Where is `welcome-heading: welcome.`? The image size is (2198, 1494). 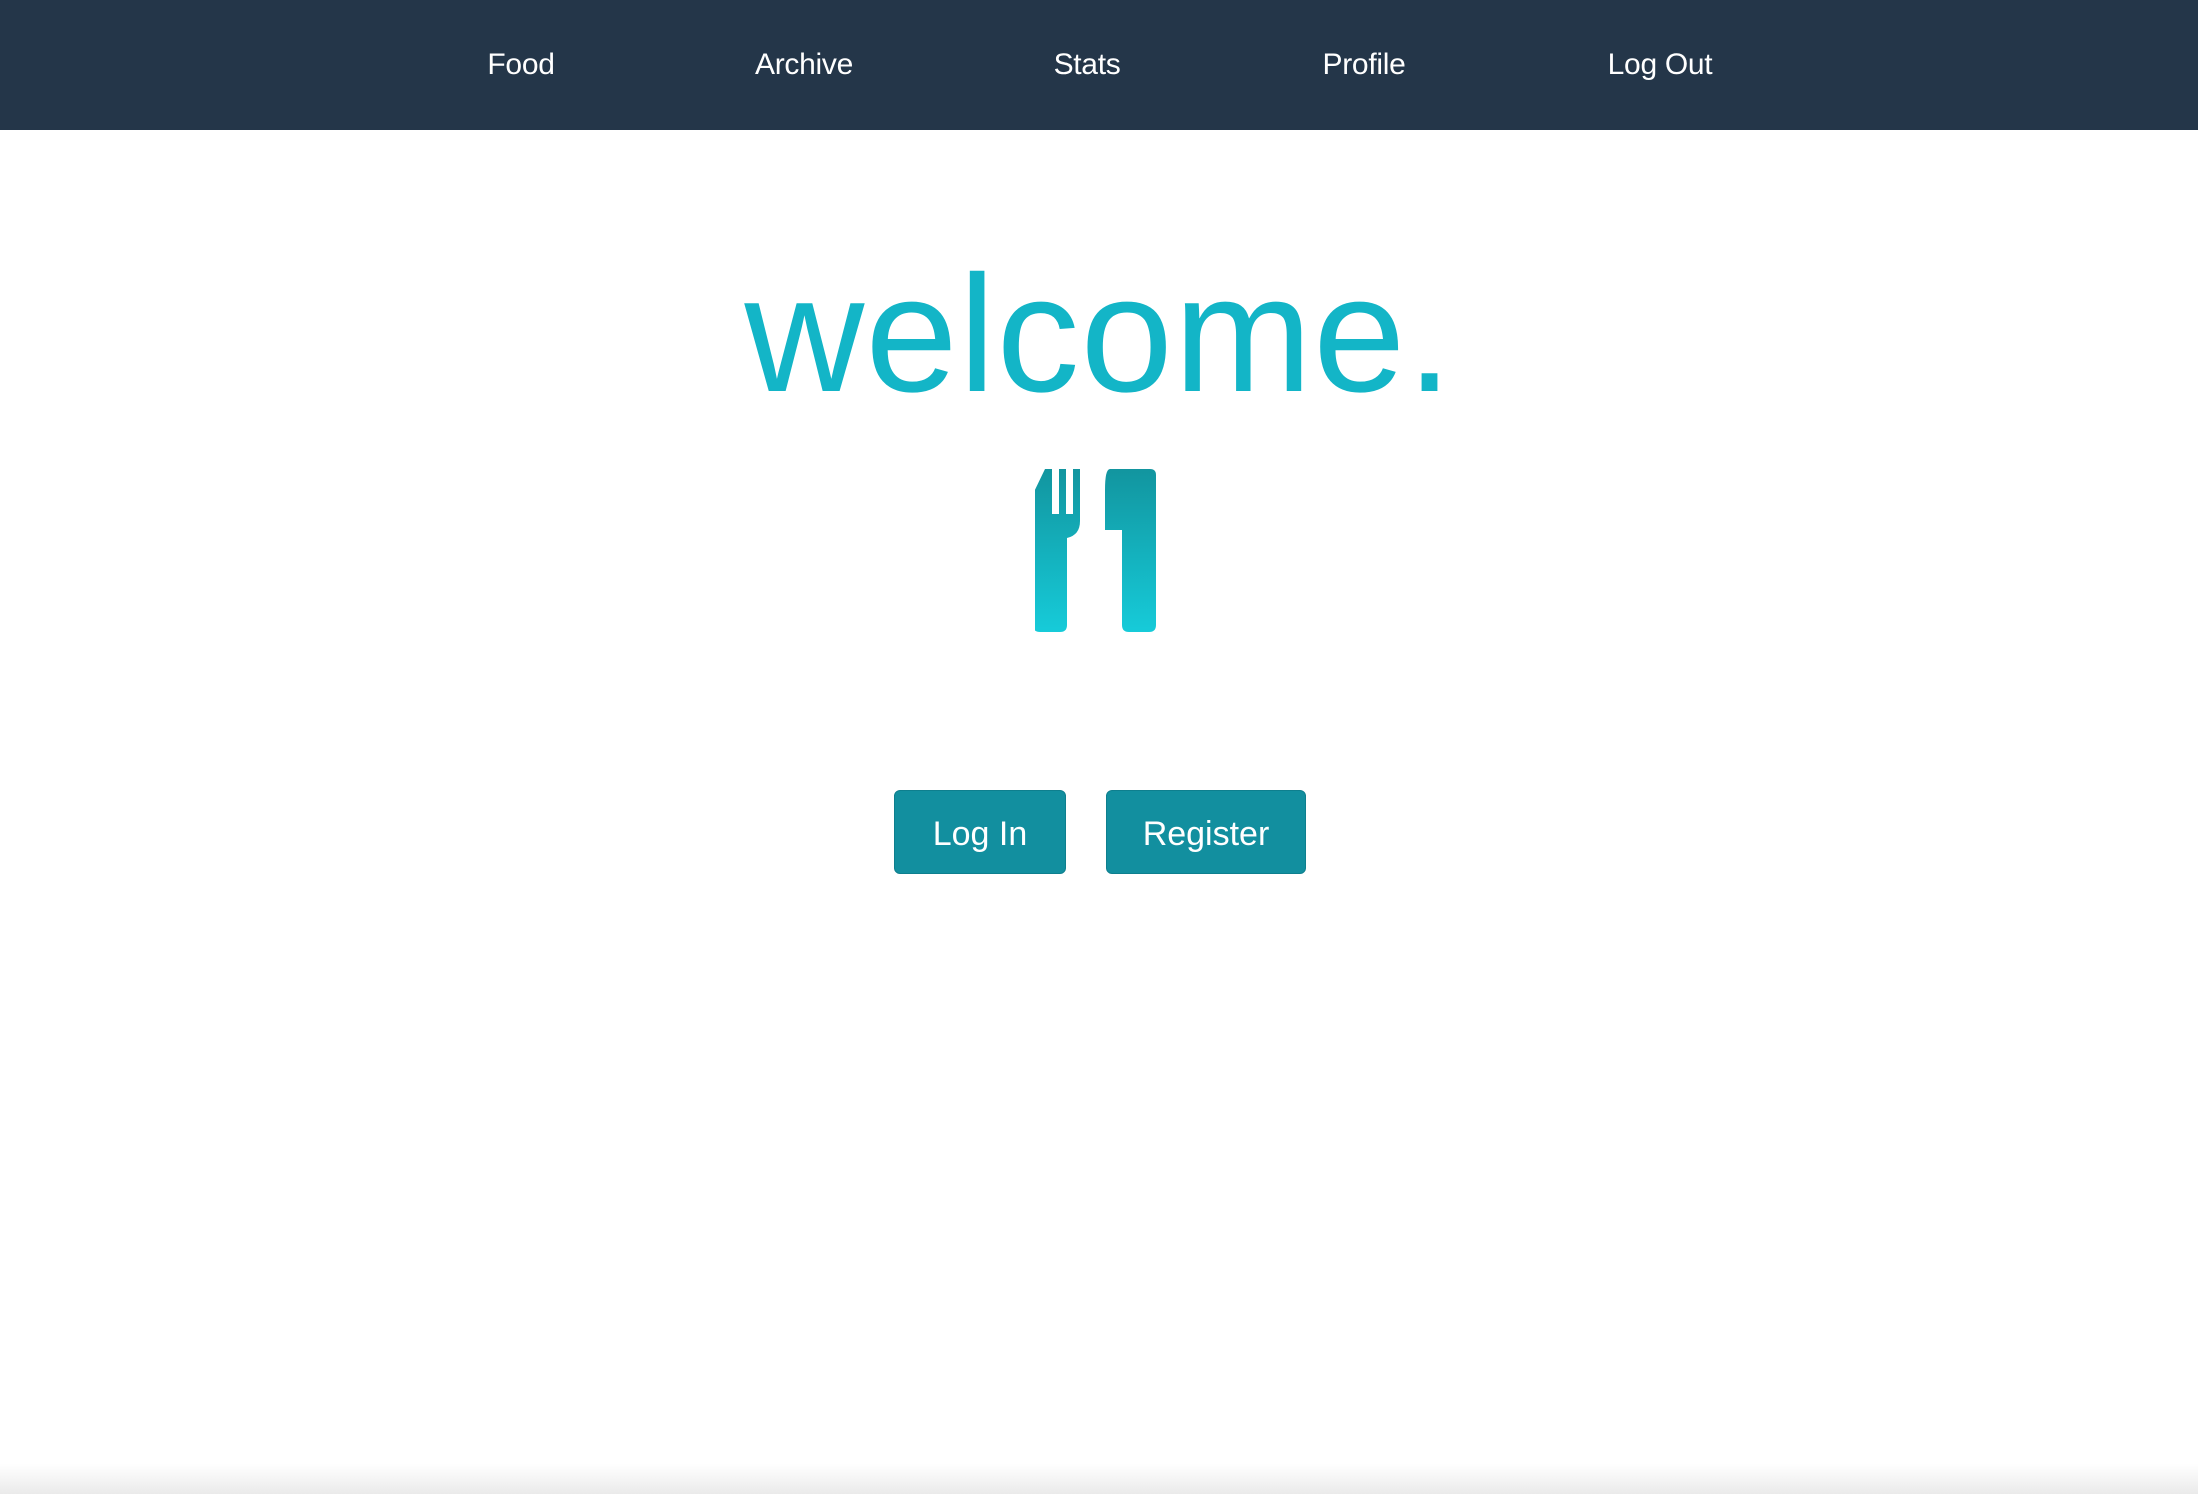
welcome-heading: welcome. is located at coordinates (1099, 334).